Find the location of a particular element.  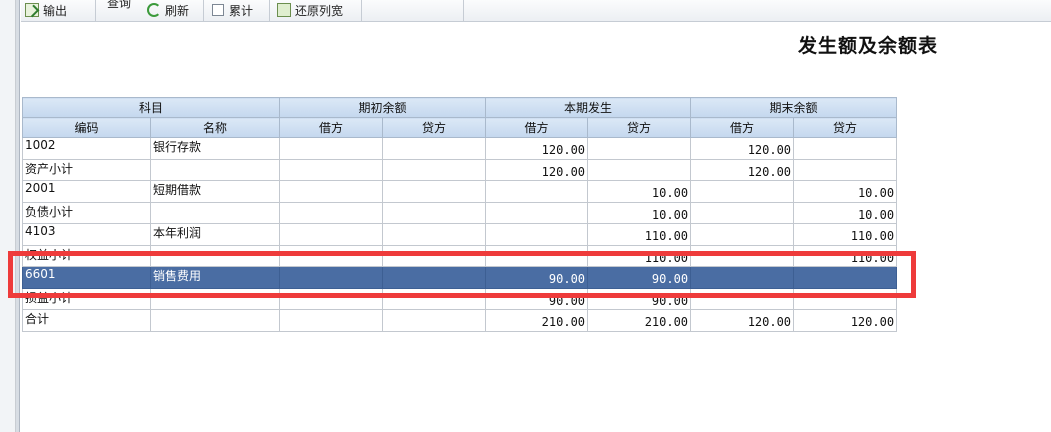

table-row: 4103 本年利润 110.00 110.00 is located at coordinates (460, 234).